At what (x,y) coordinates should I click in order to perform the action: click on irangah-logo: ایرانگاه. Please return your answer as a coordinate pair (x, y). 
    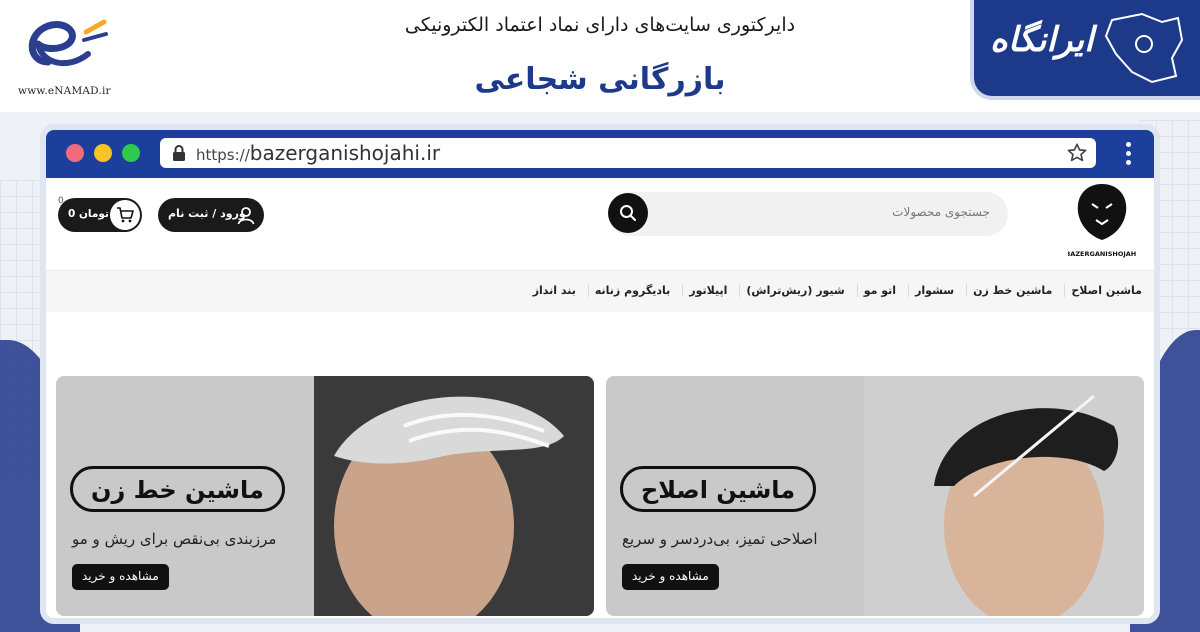
    Looking at the image, I should click on (1085, 50).